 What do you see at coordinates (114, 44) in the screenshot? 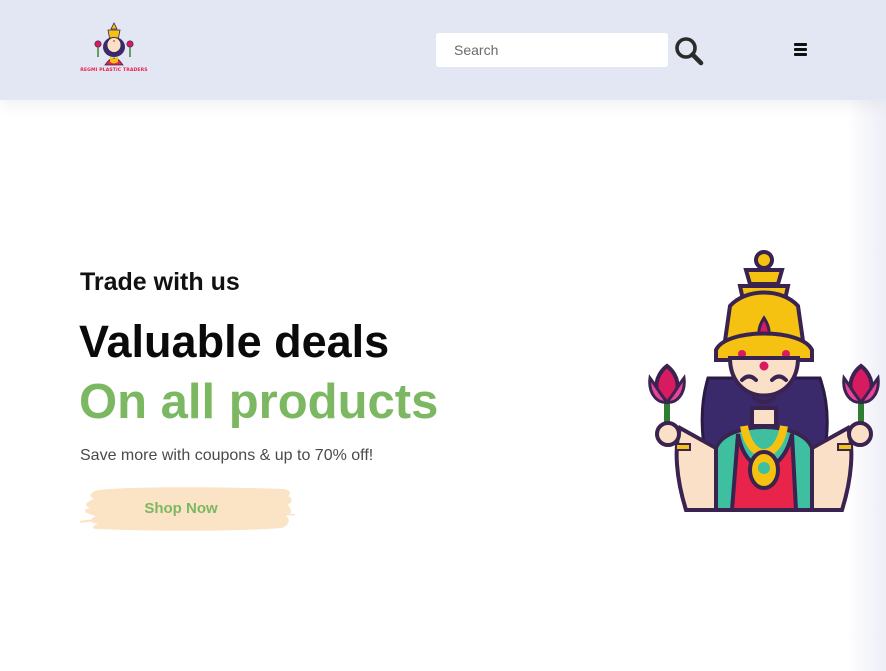
I see `logo-goddess-icon` at bounding box center [114, 44].